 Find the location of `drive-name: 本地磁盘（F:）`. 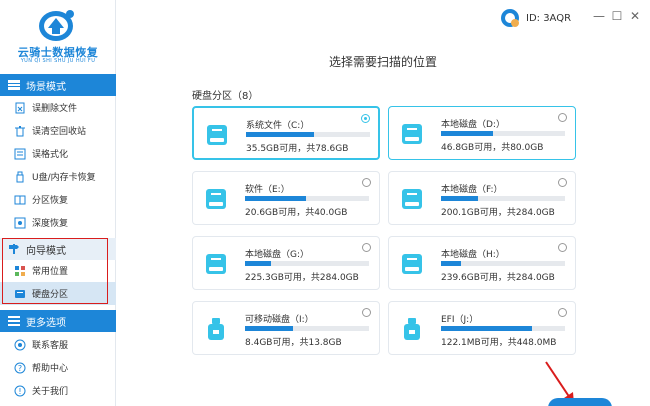

drive-name: 本地磁盘（F:） is located at coordinates (472, 190).